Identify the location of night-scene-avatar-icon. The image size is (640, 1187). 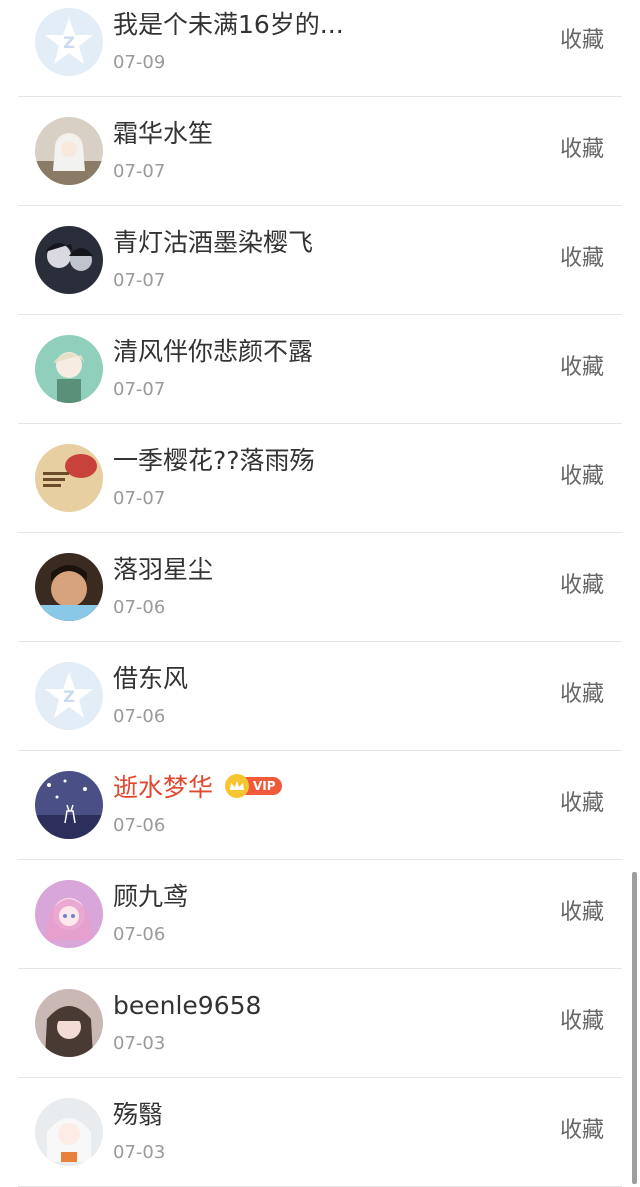
(69, 805).